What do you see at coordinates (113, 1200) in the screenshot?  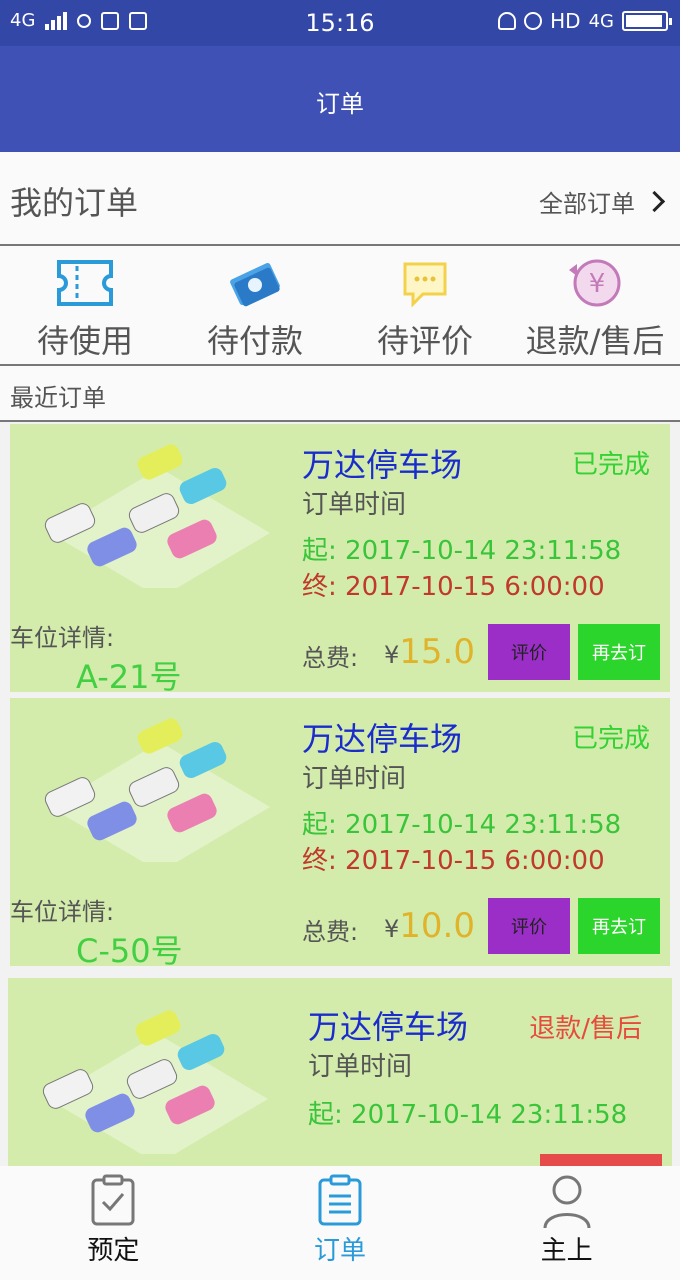 I see `clipboard-check-icon` at bounding box center [113, 1200].